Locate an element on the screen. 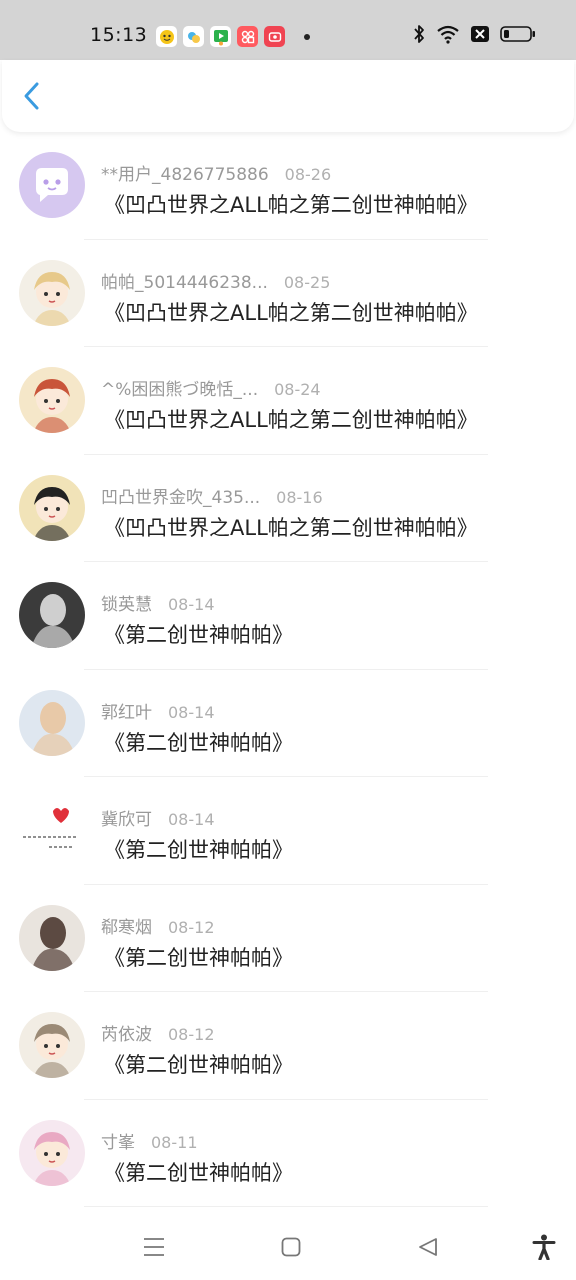  list-item: **用户_4826775886 08-26 《凹凸世界之ALL帕之第二创世神帕帕》 is located at coordinates (288, 186).